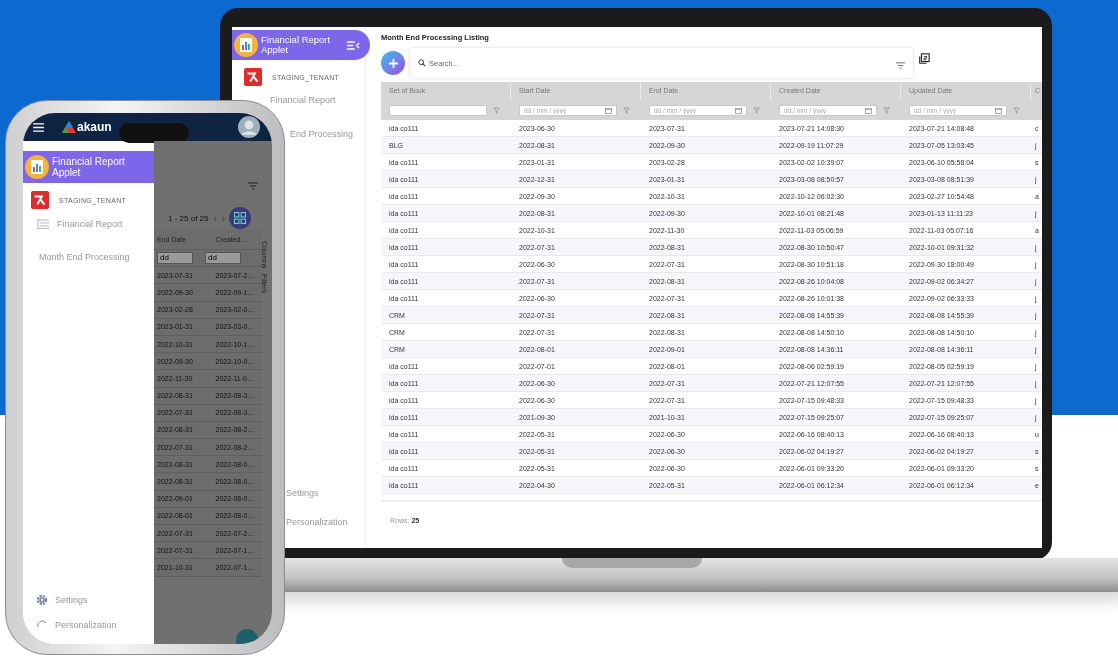 The width and height of the screenshot is (1118, 659). What do you see at coordinates (422, 63) in the screenshot?
I see `search-icon` at bounding box center [422, 63].